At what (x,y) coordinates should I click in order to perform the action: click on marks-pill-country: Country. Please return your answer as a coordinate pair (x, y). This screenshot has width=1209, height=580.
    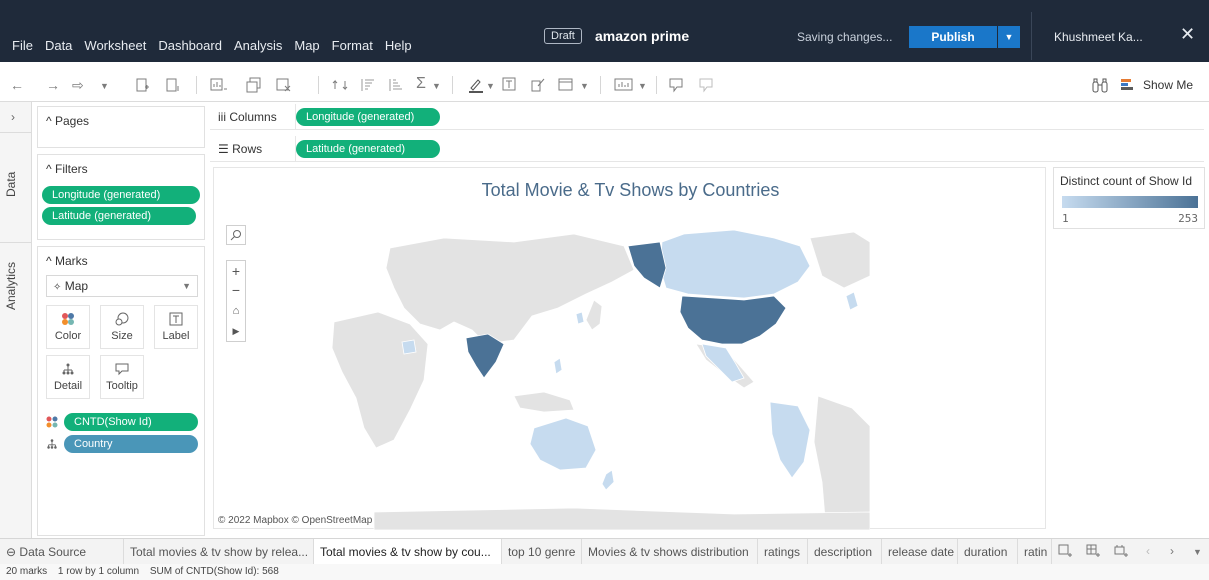
    Looking at the image, I should click on (131, 444).